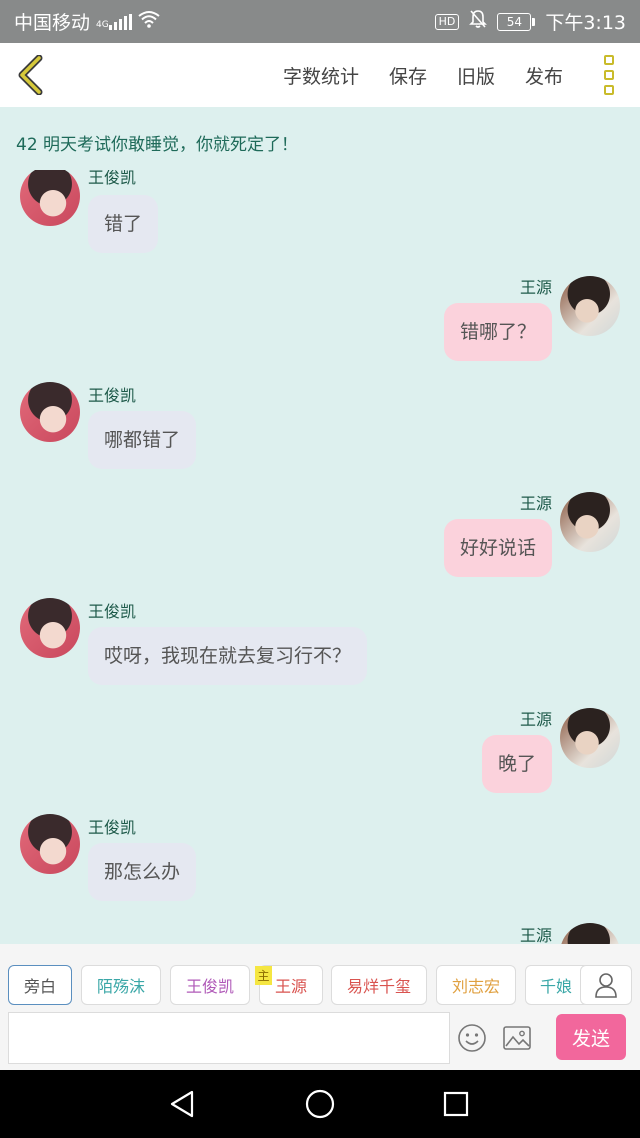  Describe the element at coordinates (556, 986) in the screenshot. I see `character-label: 千娘` at that location.